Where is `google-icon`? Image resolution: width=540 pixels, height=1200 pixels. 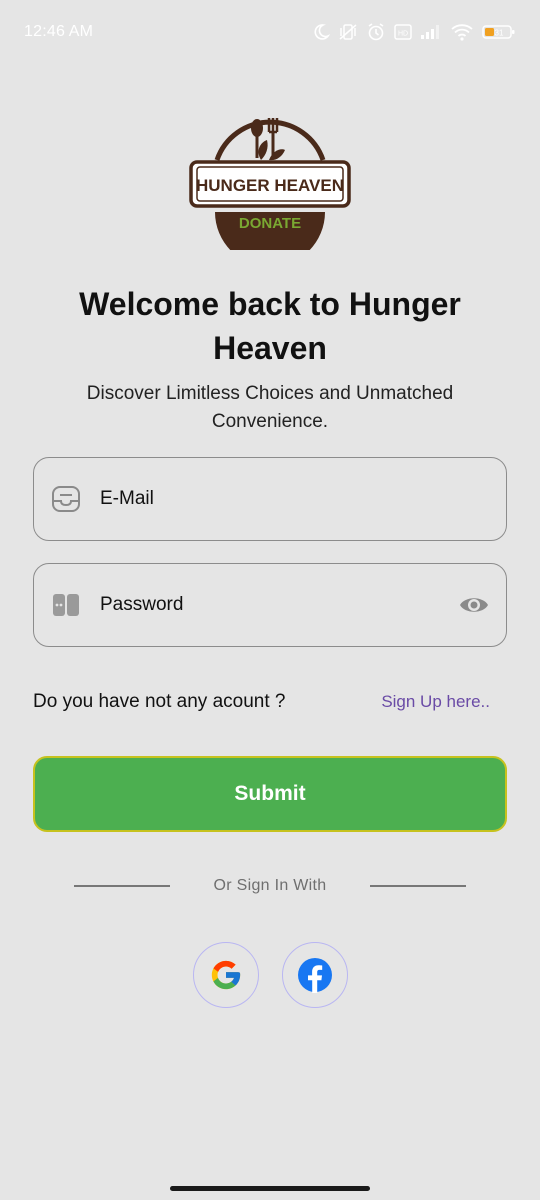
google-icon is located at coordinates (225, 975).